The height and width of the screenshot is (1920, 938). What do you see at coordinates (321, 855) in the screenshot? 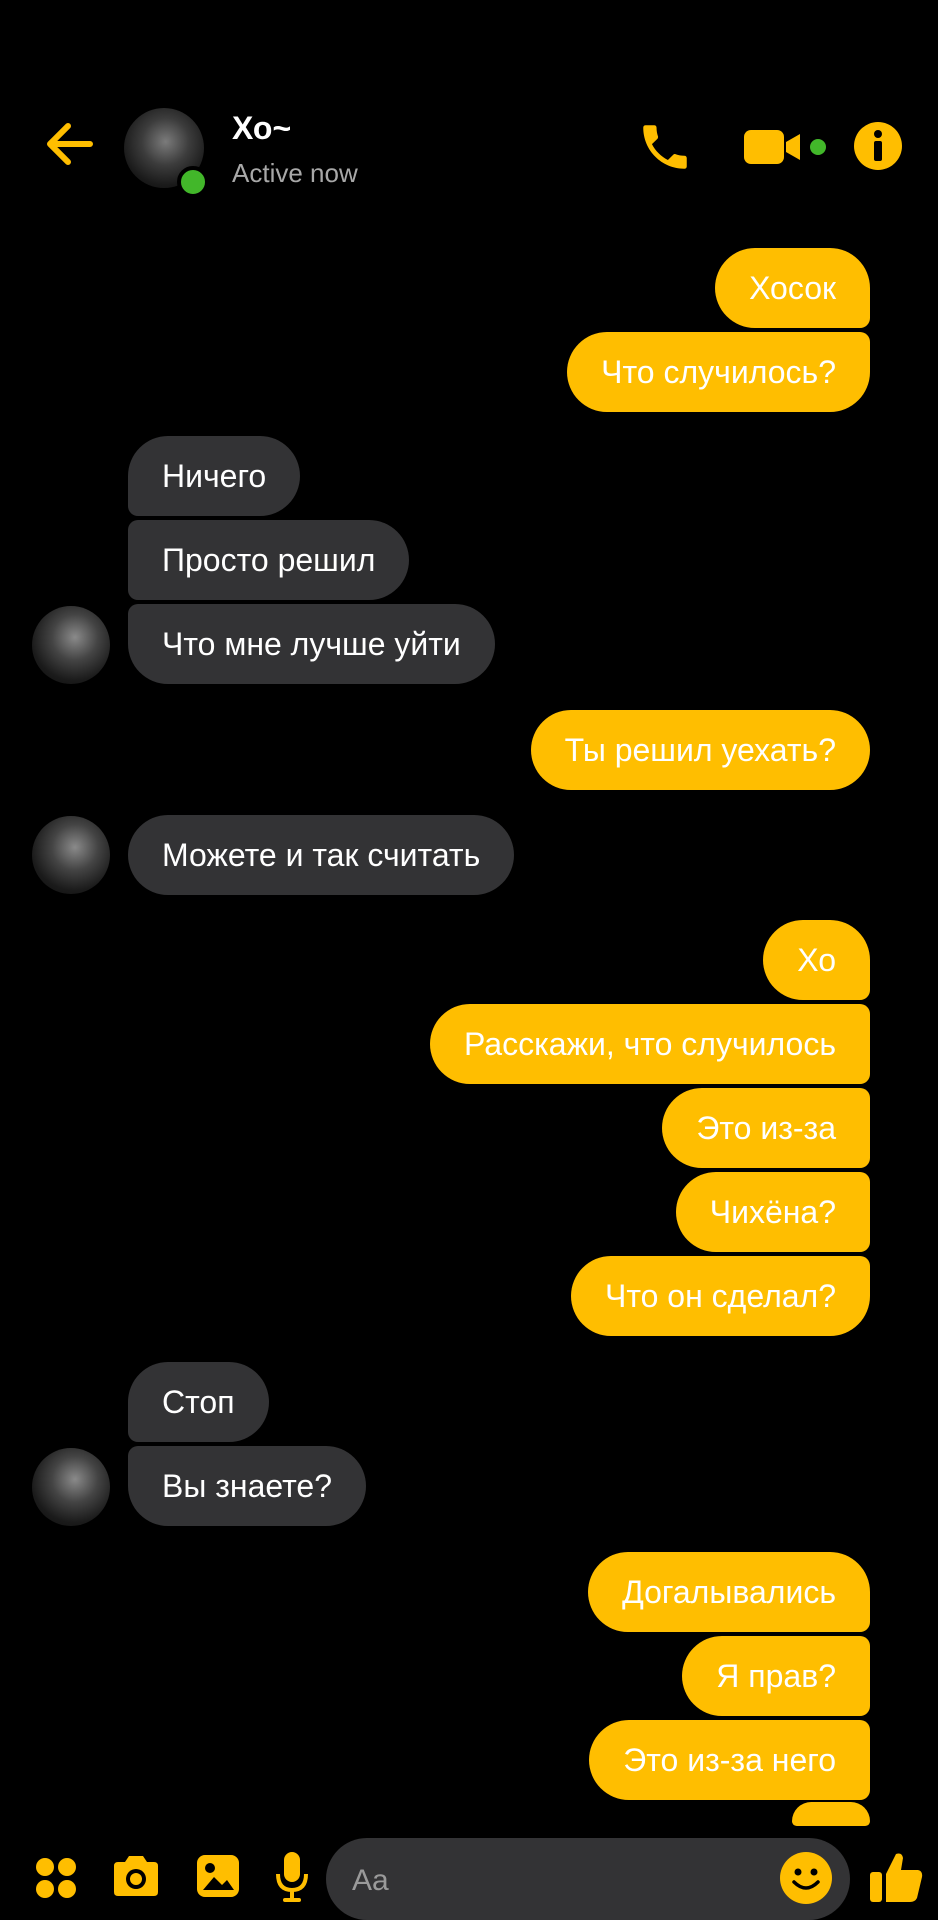
I see `incoming-message: Можете и так считать` at bounding box center [321, 855].